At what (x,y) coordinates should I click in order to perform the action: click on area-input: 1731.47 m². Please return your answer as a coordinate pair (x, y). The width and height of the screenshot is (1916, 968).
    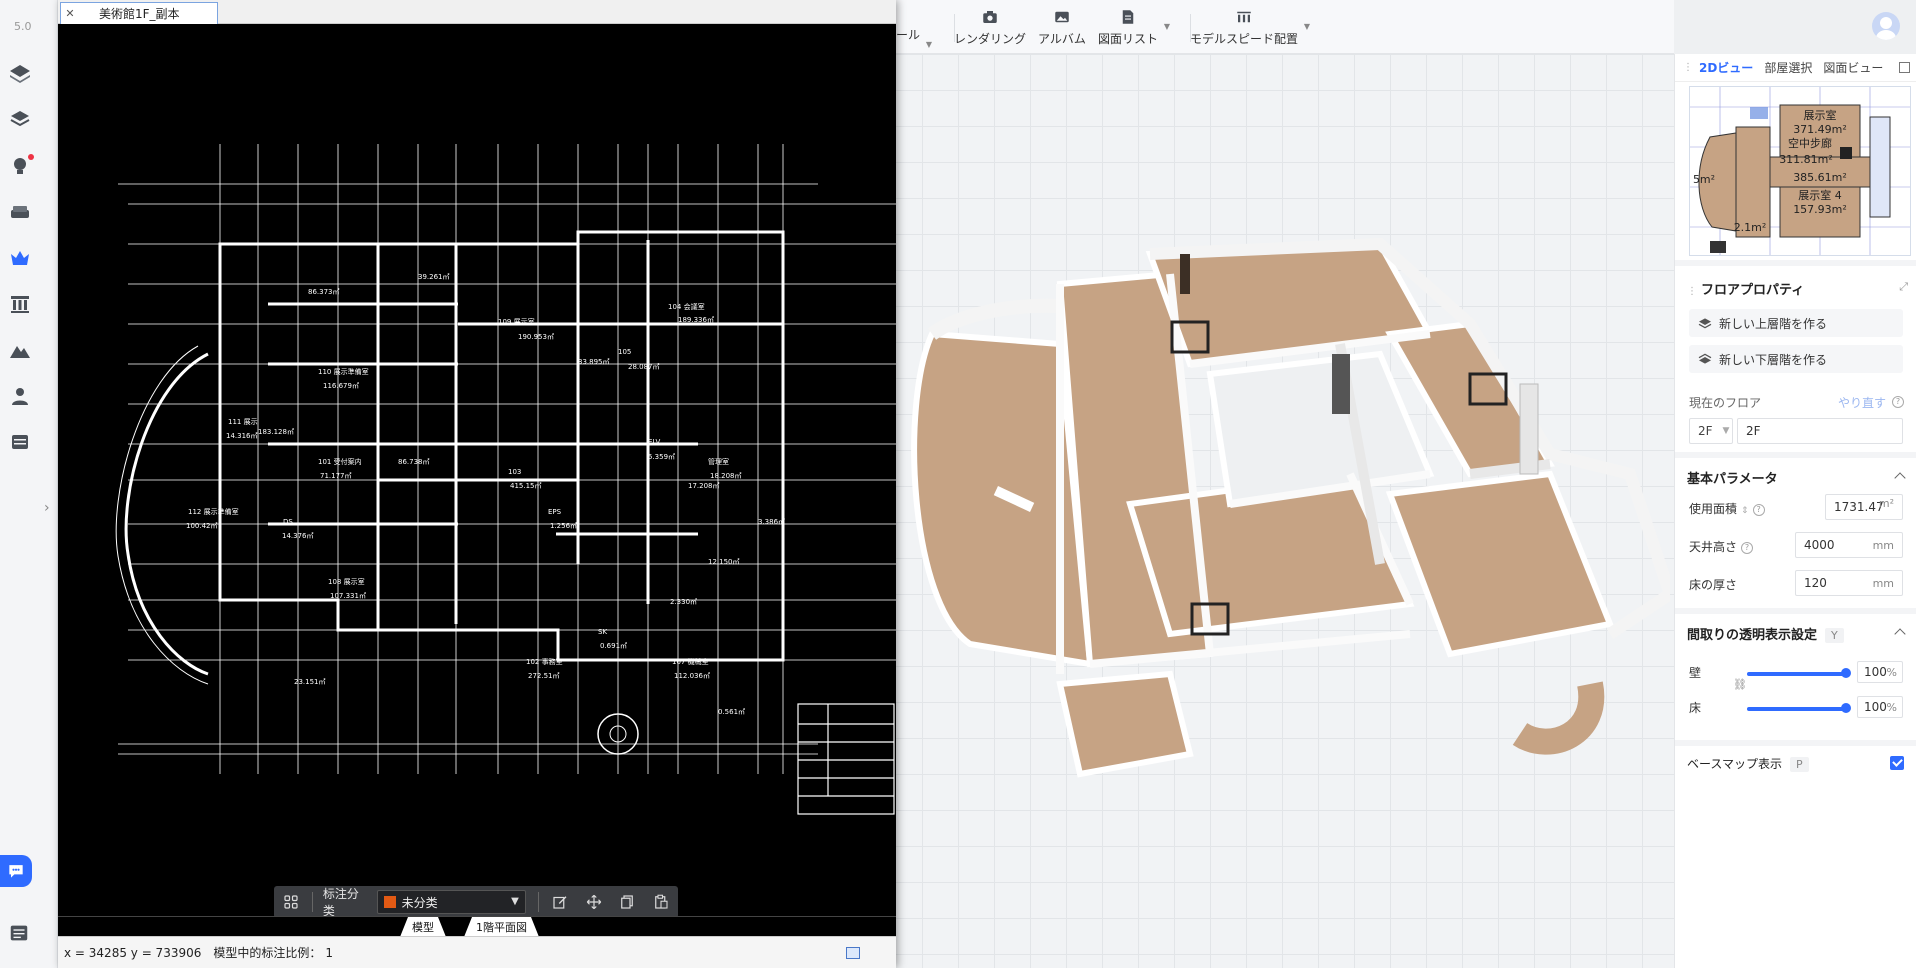
    Looking at the image, I should click on (1864, 507).